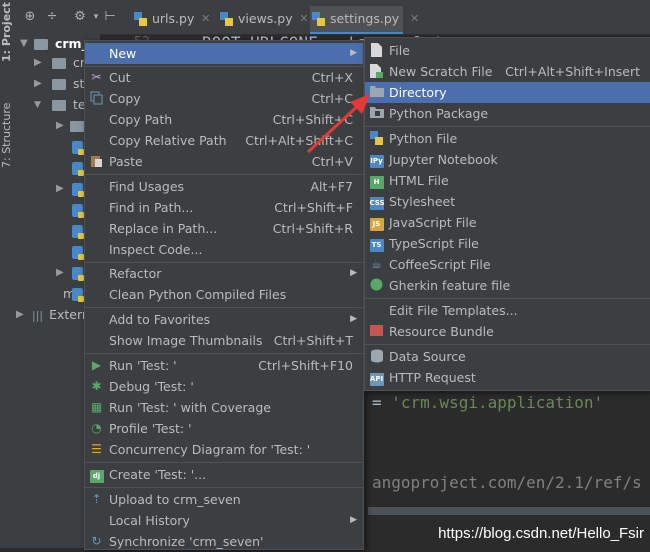 The width and height of the screenshot is (650, 552). What do you see at coordinates (507, 159) in the screenshot?
I see `submenu-item-jupyter: IPy Jupyter Notebook` at bounding box center [507, 159].